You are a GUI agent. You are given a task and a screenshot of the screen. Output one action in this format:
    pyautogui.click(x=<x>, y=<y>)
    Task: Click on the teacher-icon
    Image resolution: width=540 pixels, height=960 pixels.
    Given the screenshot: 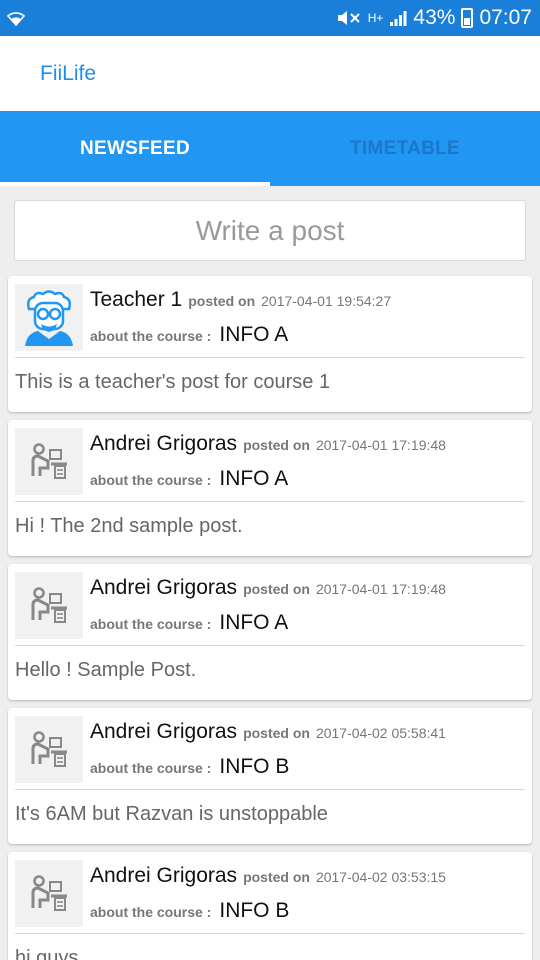 What is the action you would take?
    pyautogui.click(x=49, y=317)
    